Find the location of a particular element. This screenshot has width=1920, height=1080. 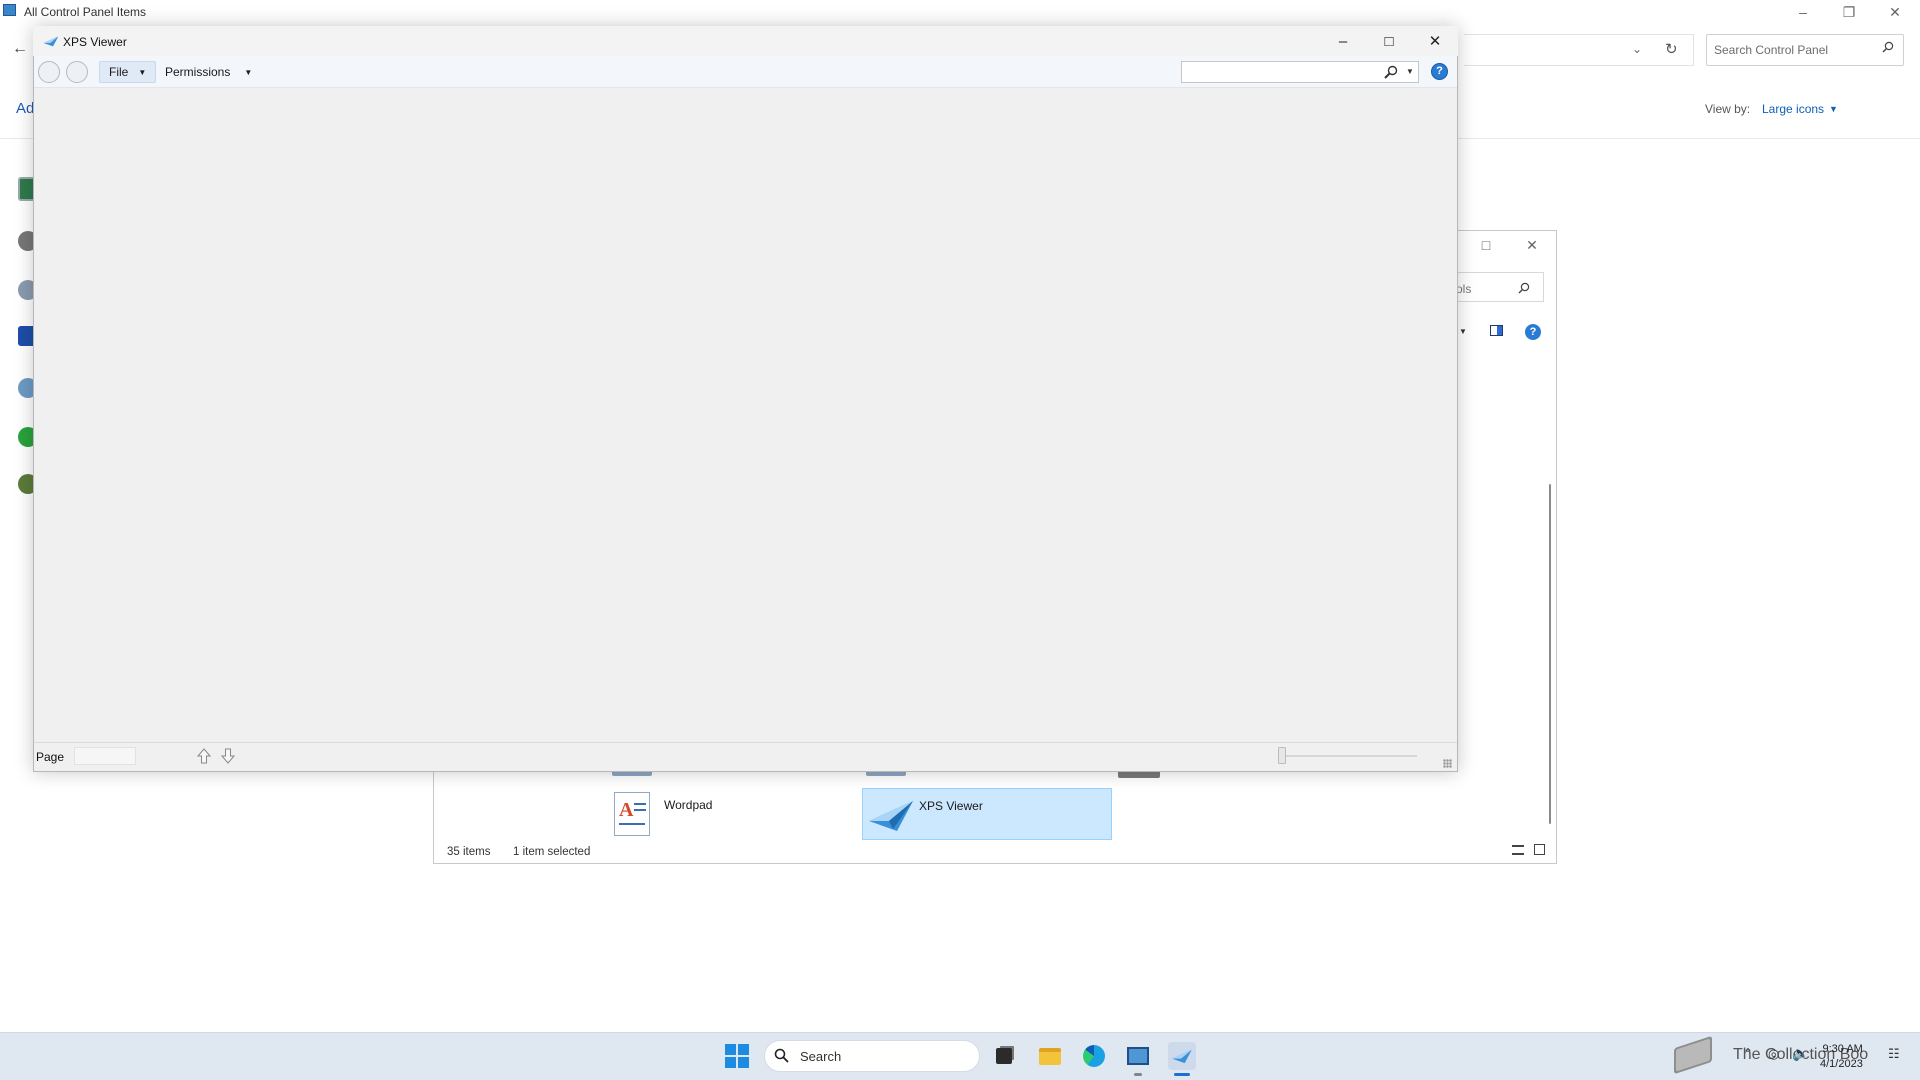

start-windows-icon is located at coordinates (737, 1056).